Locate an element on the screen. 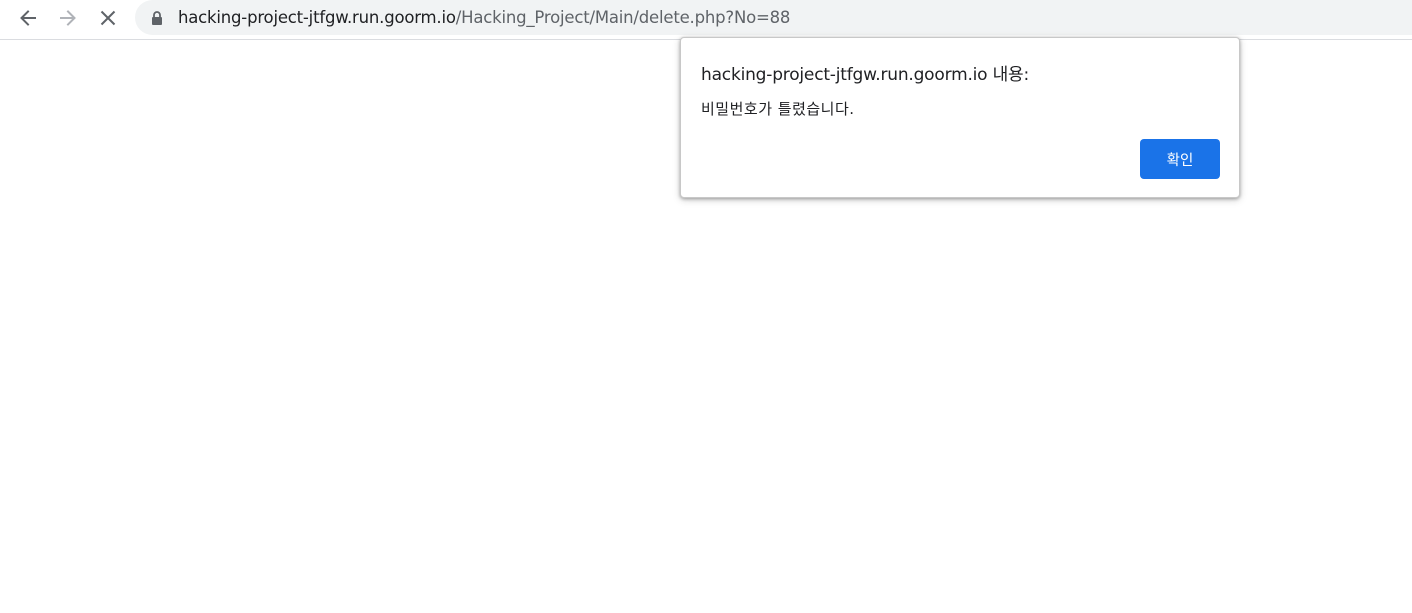 Image resolution: width=1412 pixels, height=613 pixels. stop-loading-button is located at coordinates (108, 18).